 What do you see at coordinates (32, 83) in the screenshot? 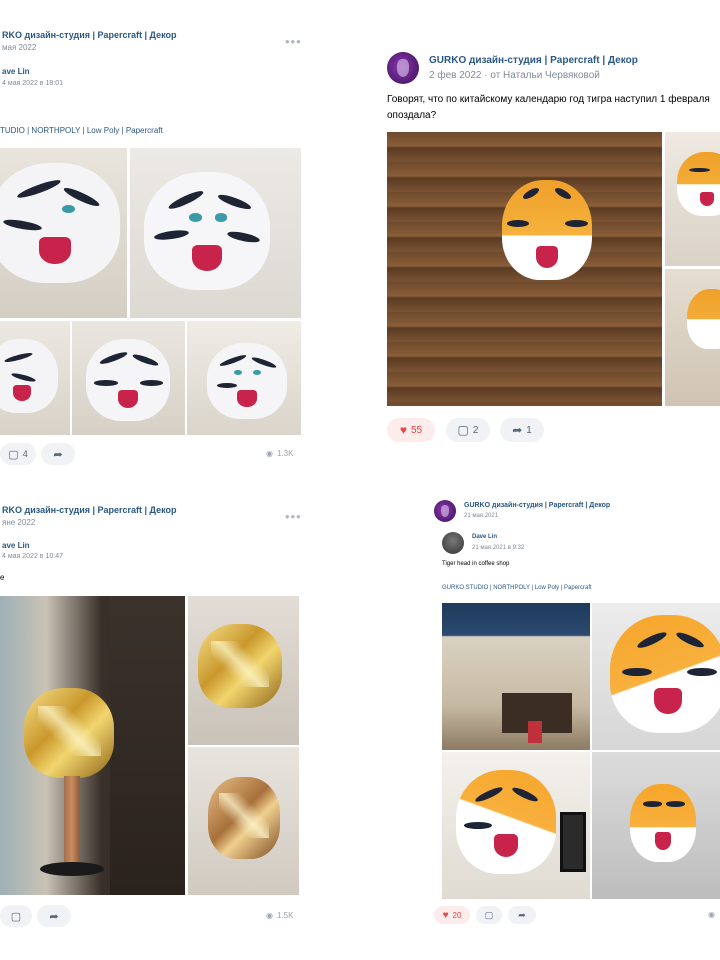
I see `author-date: 4 мая 2022 в 18:01` at bounding box center [32, 83].